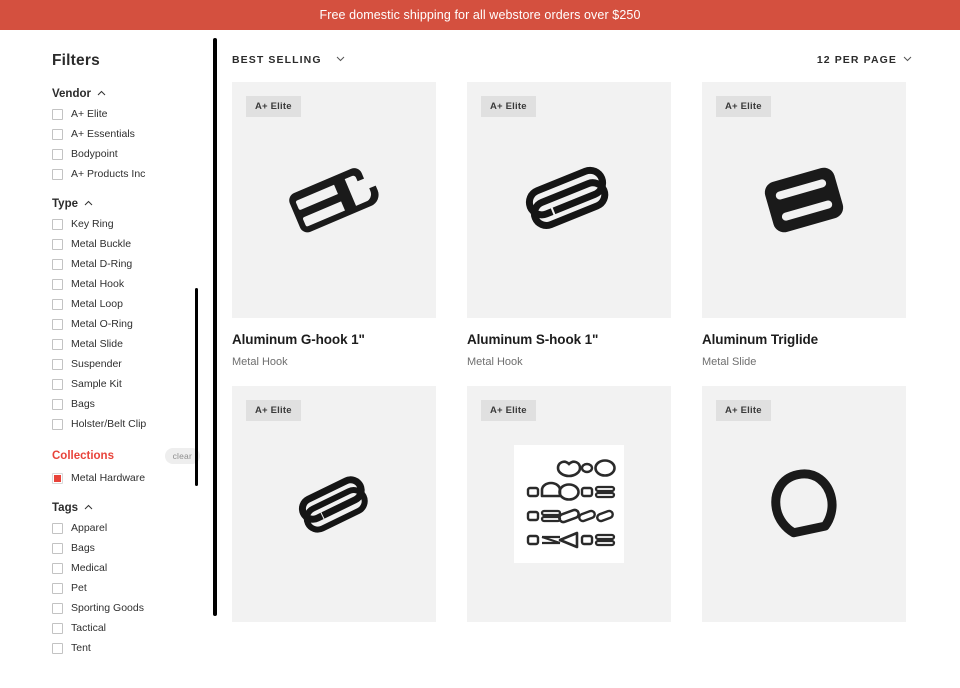 This screenshot has width=960, height=688. I want to click on d-ring-art, so click(804, 503).